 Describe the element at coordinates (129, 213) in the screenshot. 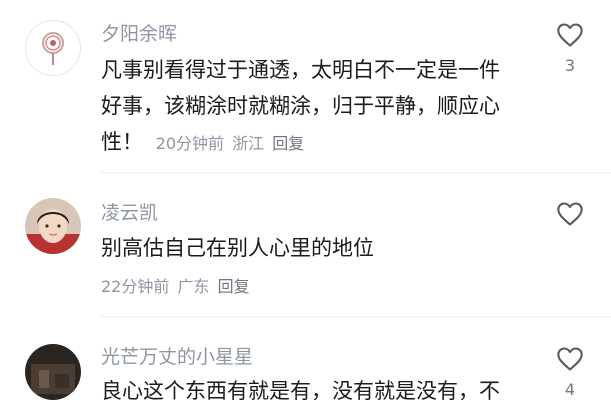

I see `username: 凌云凯` at that location.